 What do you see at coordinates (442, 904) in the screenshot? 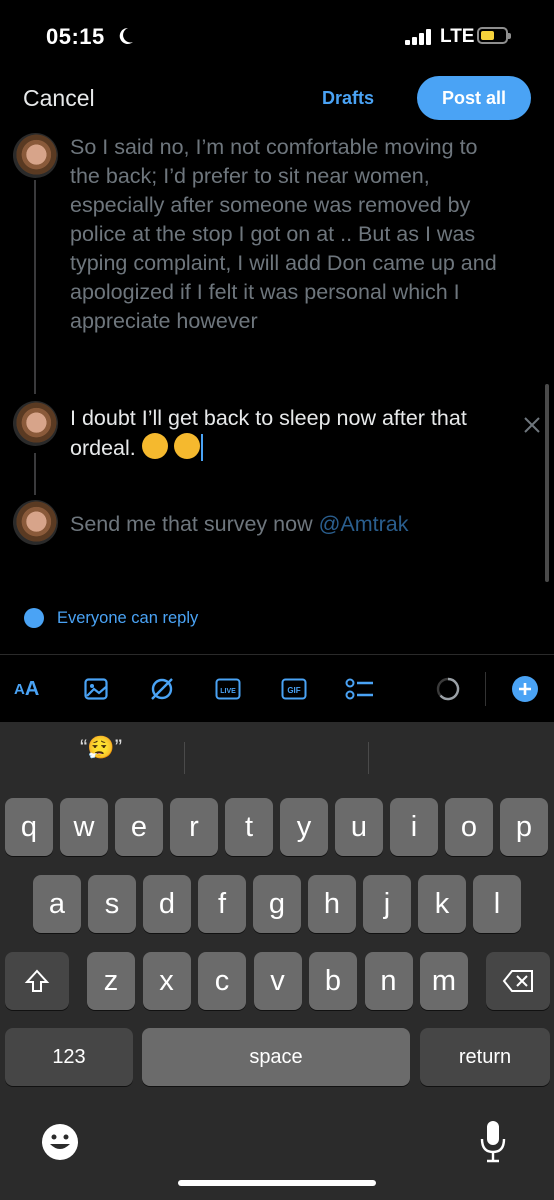
I see `key-k: k` at bounding box center [442, 904].